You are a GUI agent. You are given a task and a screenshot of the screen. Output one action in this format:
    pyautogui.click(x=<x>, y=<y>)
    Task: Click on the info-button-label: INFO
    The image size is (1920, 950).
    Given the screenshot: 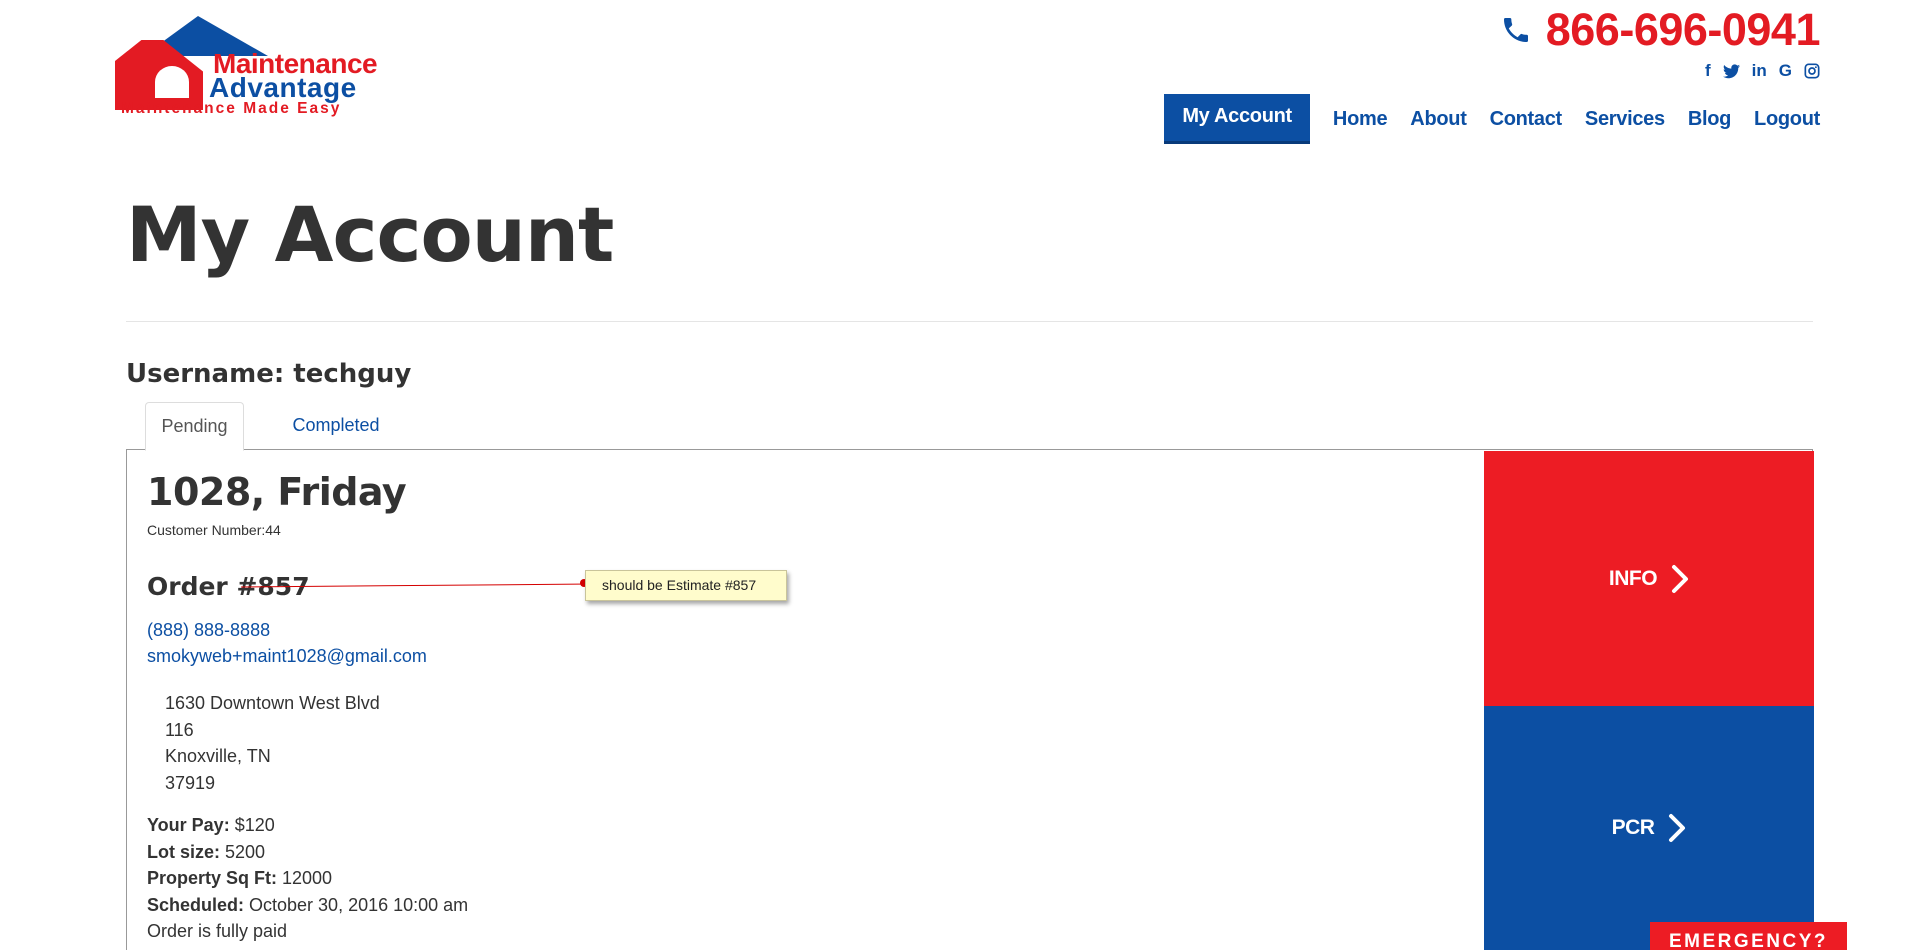 What is the action you would take?
    pyautogui.click(x=1633, y=578)
    